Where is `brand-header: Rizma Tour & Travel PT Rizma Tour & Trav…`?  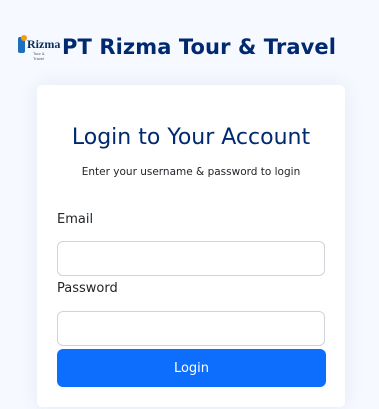 brand-header: Rizma Tour & Travel PT Rizma Tour & Trav… is located at coordinates (177, 47).